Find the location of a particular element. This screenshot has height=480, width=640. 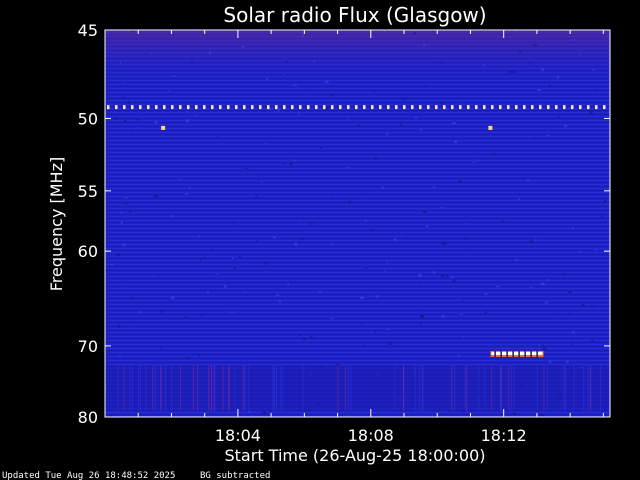

updated-timestamp: Updated Tue Aug 26 18:48:52 2025 is located at coordinates (88, 475).